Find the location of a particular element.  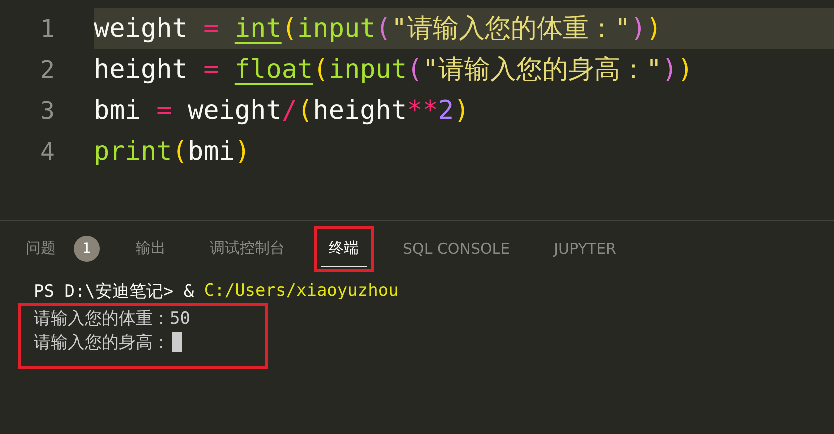

panel-tab: 输出 is located at coordinates (151, 249).